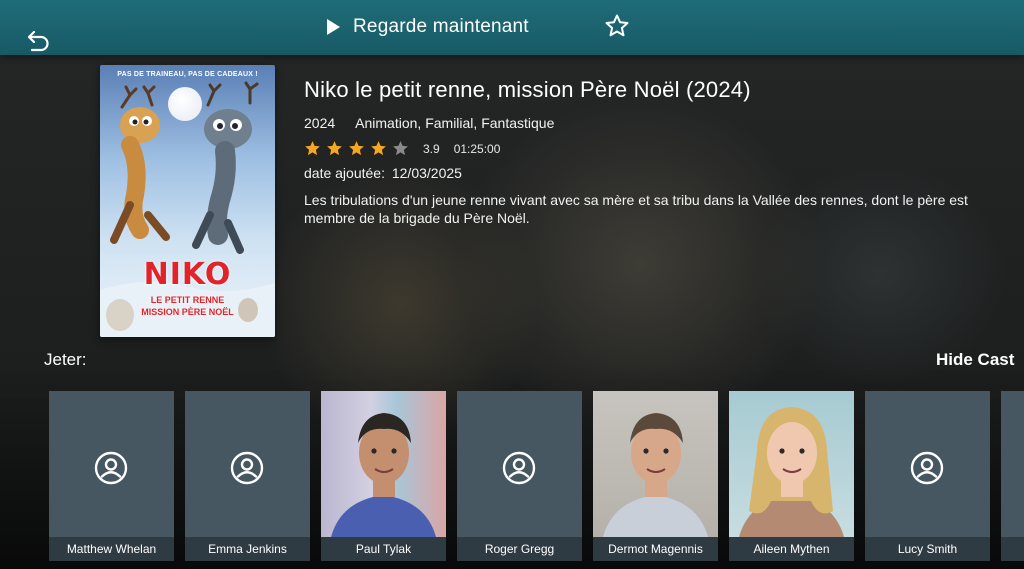 The image size is (1024, 569). I want to click on cast-name: Lucy Smith, so click(927, 549).